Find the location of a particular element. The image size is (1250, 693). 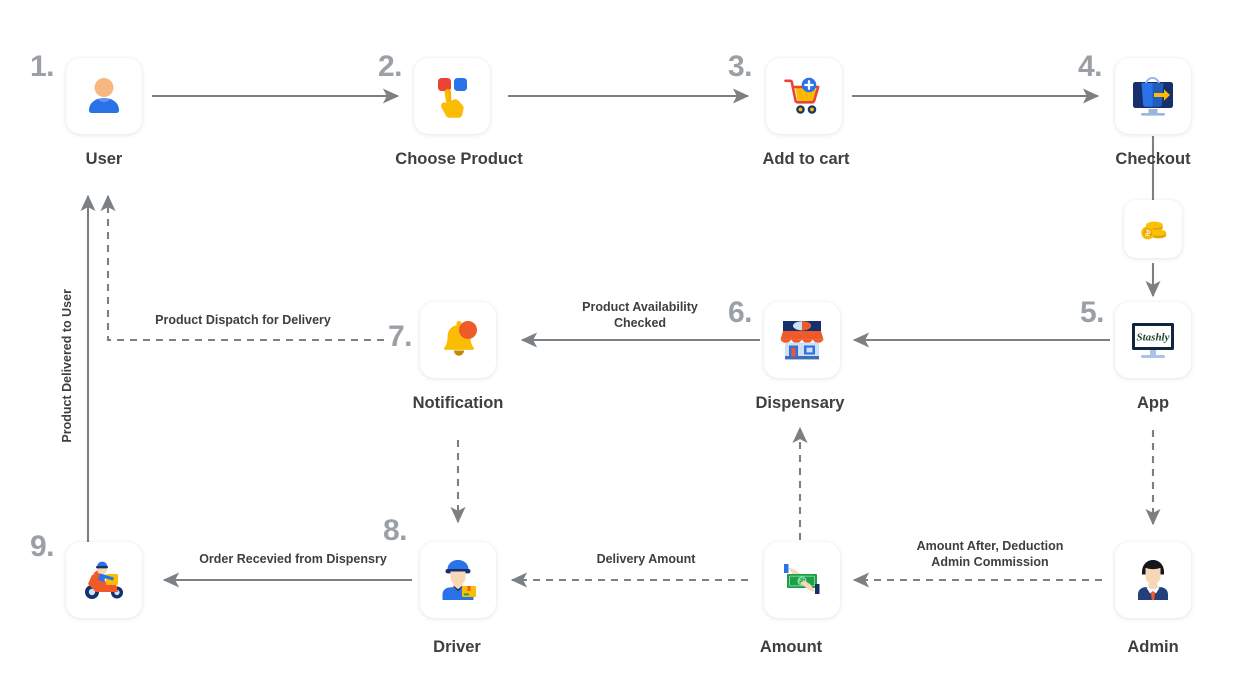

edge-label-order-received: Order Recevied from Dispensry is located at coordinates (293, 559).